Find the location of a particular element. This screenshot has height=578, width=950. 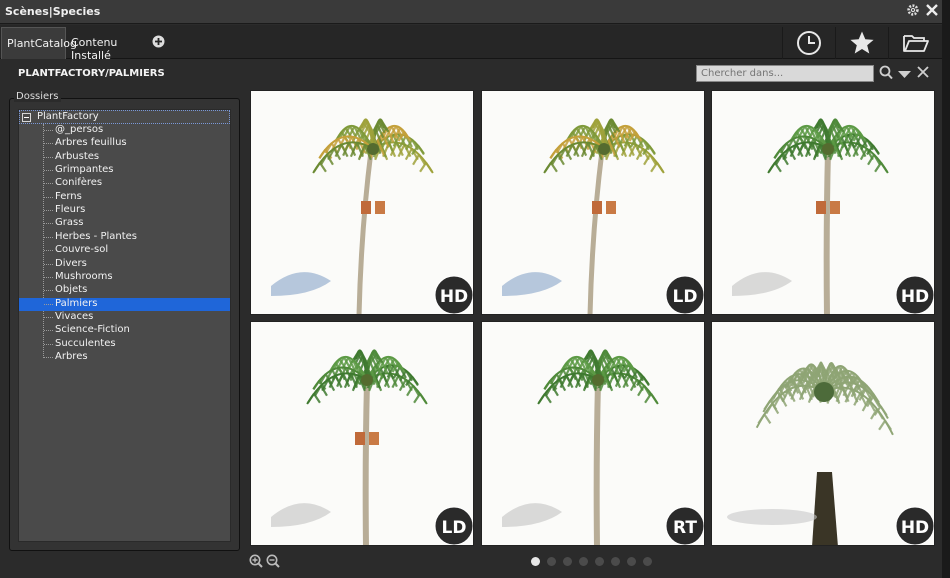

tree-item-label: Grass is located at coordinates (69, 223).